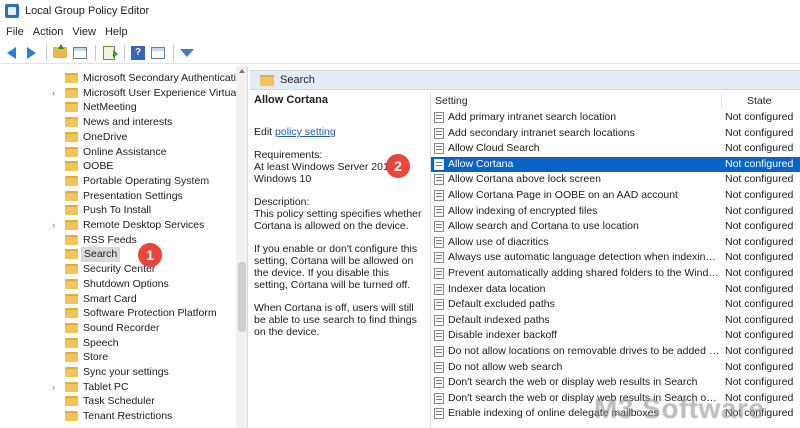  What do you see at coordinates (119, 32) in the screenshot?
I see `menu-help: Help` at bounding box center [119, 32].